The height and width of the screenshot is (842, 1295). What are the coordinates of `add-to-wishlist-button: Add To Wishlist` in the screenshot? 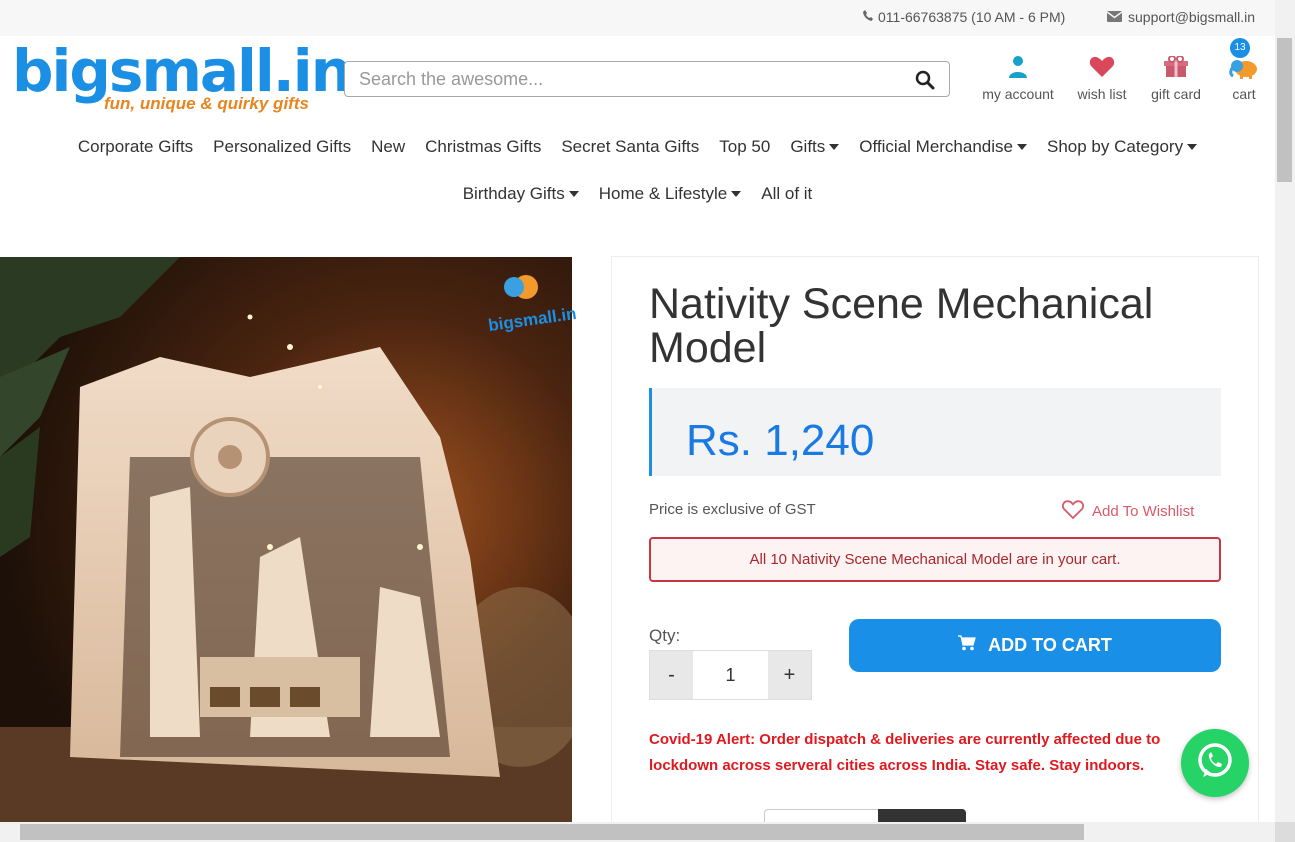 It's located at (1128, 511).